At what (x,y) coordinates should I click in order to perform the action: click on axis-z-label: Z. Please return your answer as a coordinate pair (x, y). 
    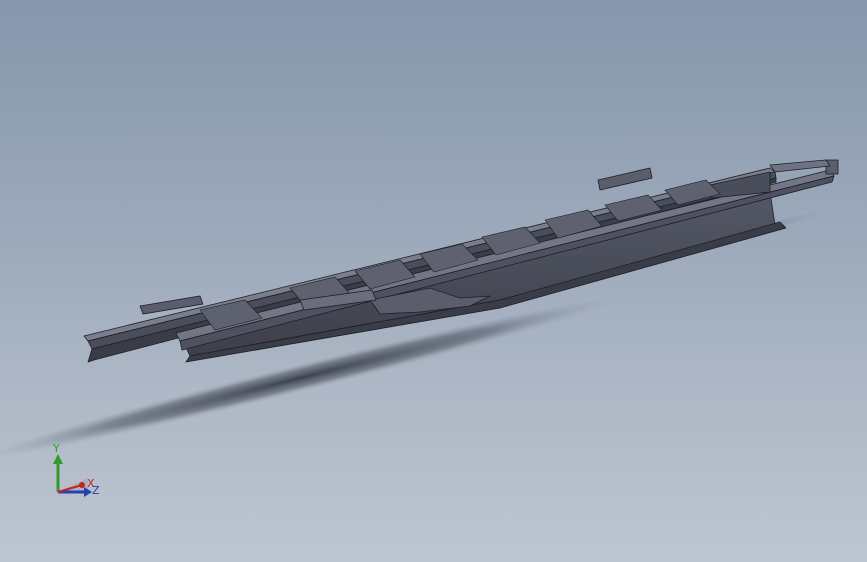
    Looking at the image, I should click on (96, 490).